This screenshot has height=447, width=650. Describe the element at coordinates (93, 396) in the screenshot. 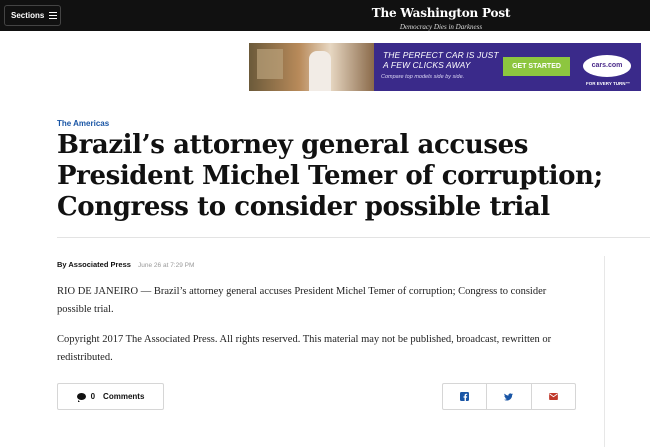

I see `comment-count: 0` at that location.